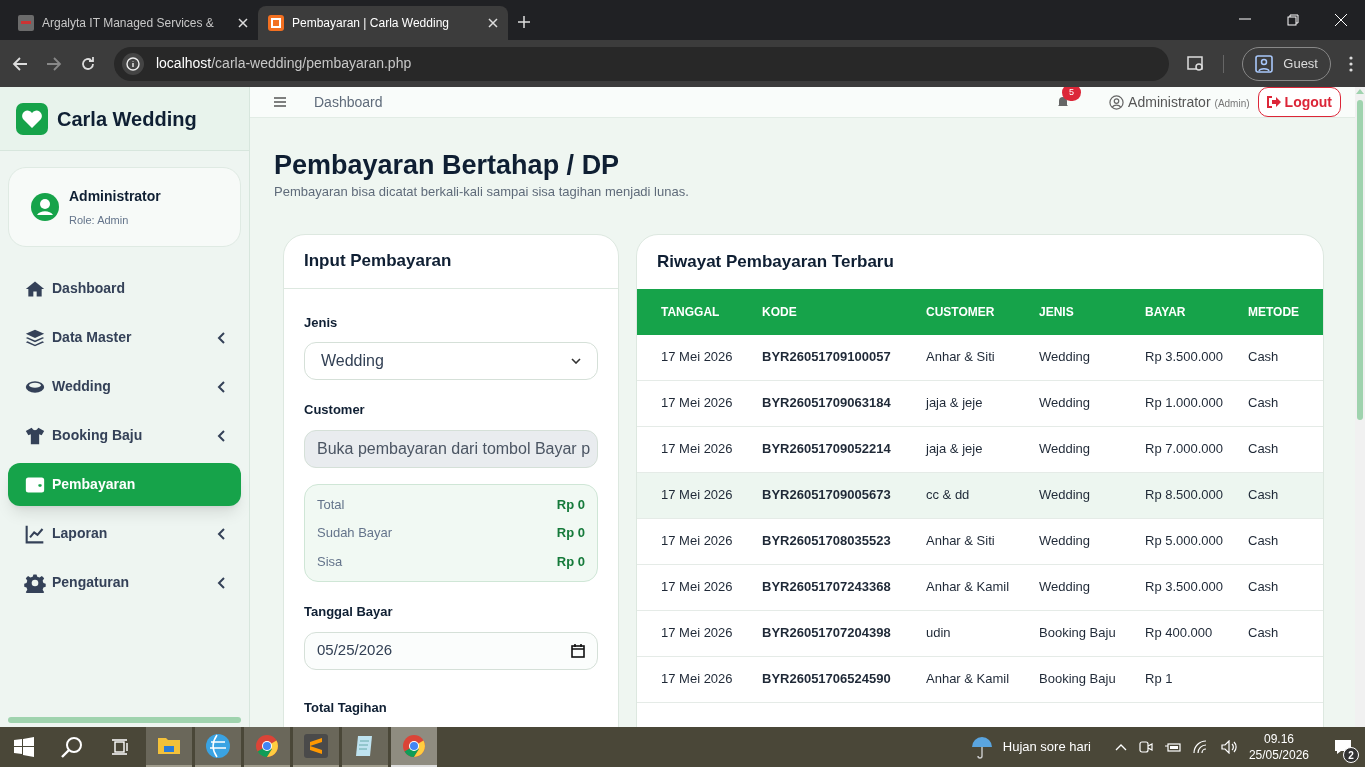 The height and width of the screenshot is (767, 1365). I want to click on back-icon, so click(20, 63).